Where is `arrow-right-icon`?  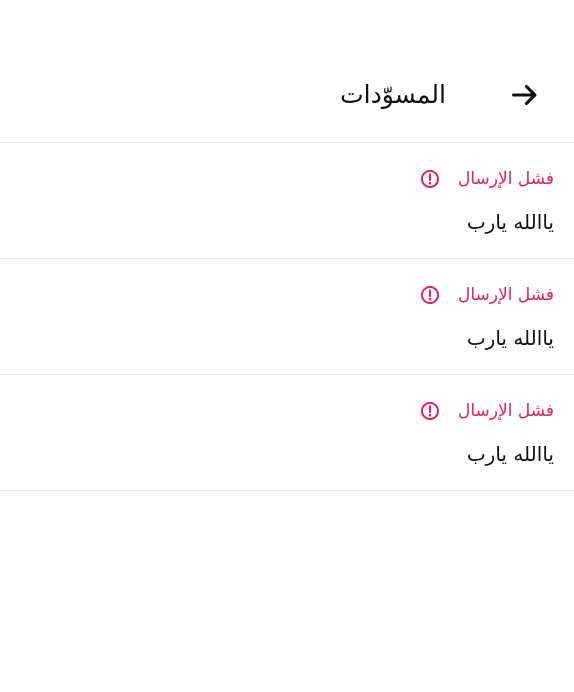
arrow-right-icon is located at coordinates (524, 95).